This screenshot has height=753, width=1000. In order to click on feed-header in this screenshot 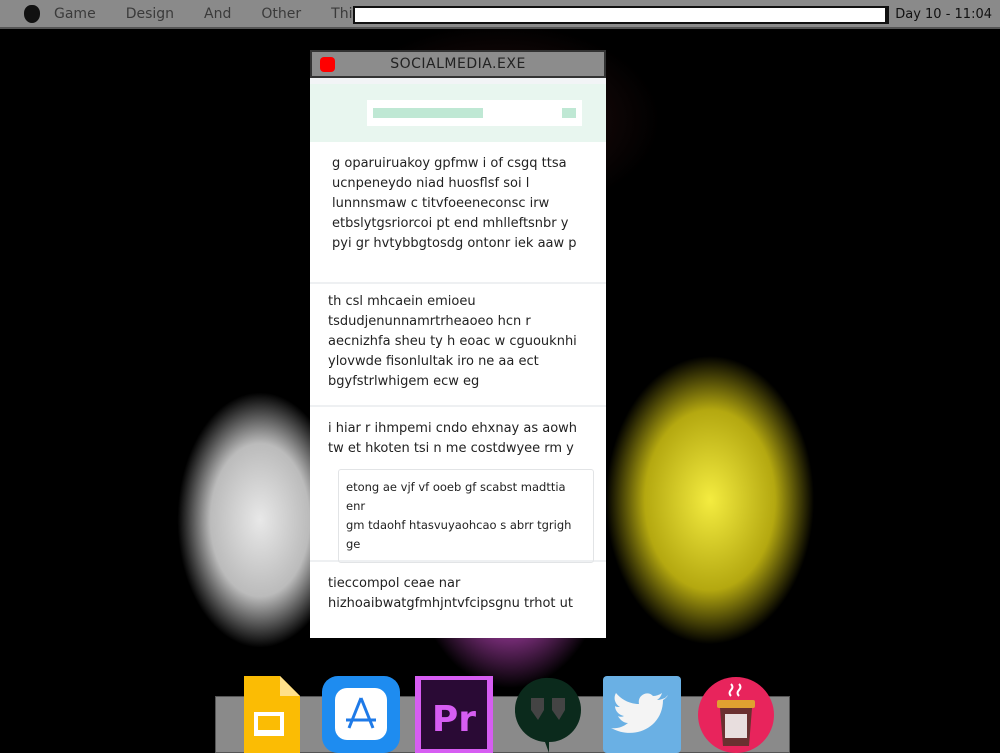, I will do `click(458, 110)`.